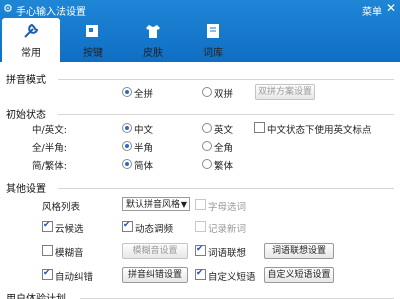 The image size is (400, 299). Describe the element at coordinates (224, 148) in the screenshot. I see `fullwidth-label: 全角` at that location.